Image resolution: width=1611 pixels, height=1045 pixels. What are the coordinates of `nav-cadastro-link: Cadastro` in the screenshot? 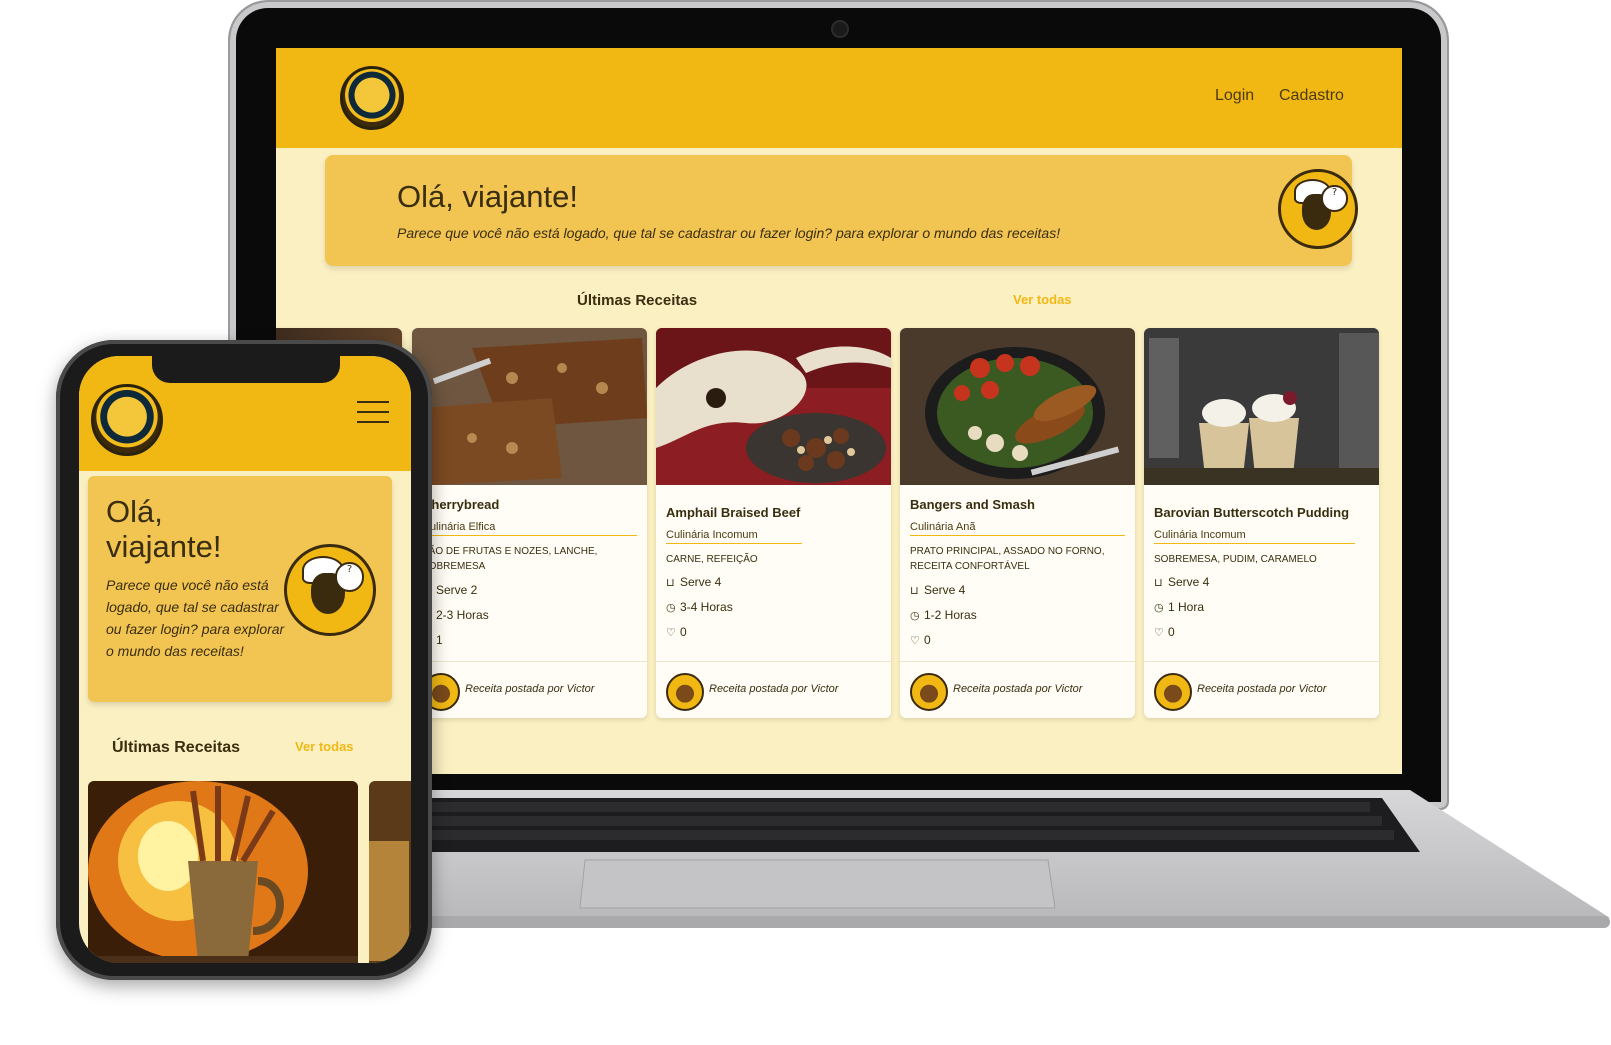 It's located at (1311, 96).